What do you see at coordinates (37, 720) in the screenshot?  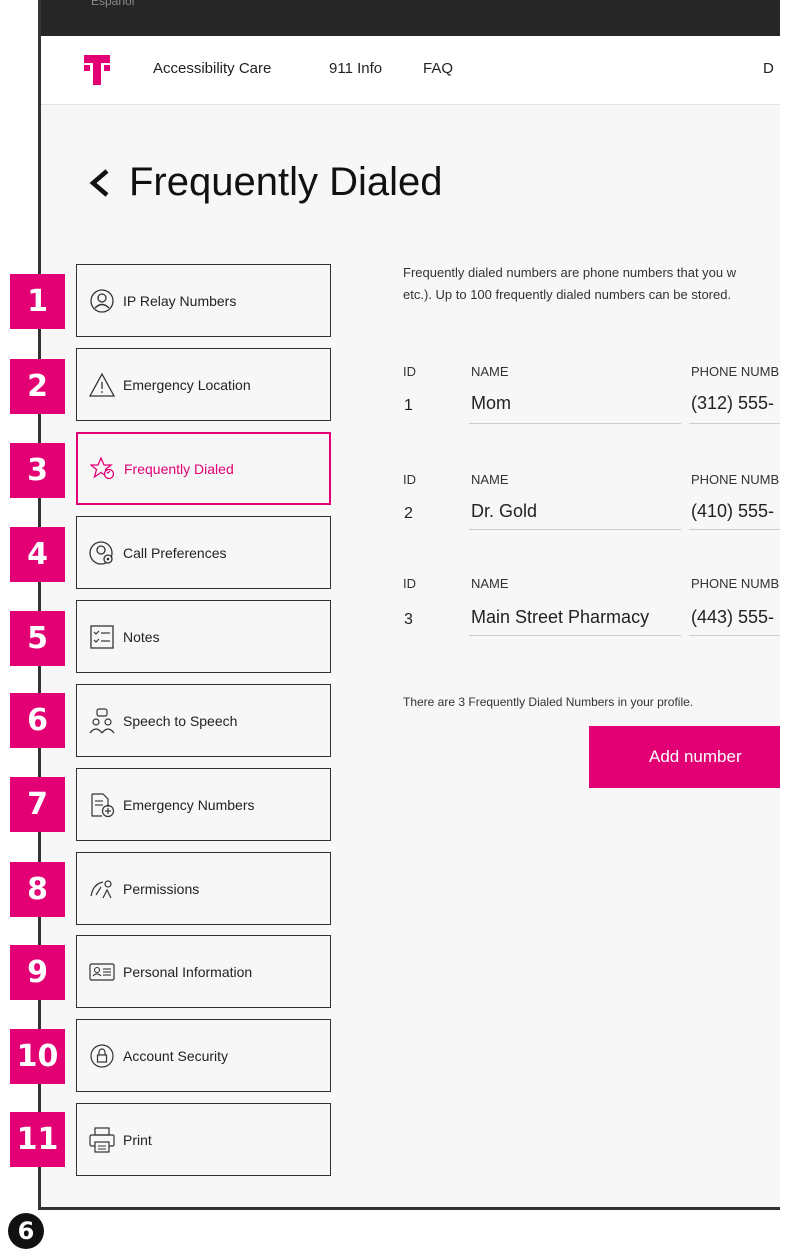 I see `annotation-badge: 6` at bounding box center [37, 720].